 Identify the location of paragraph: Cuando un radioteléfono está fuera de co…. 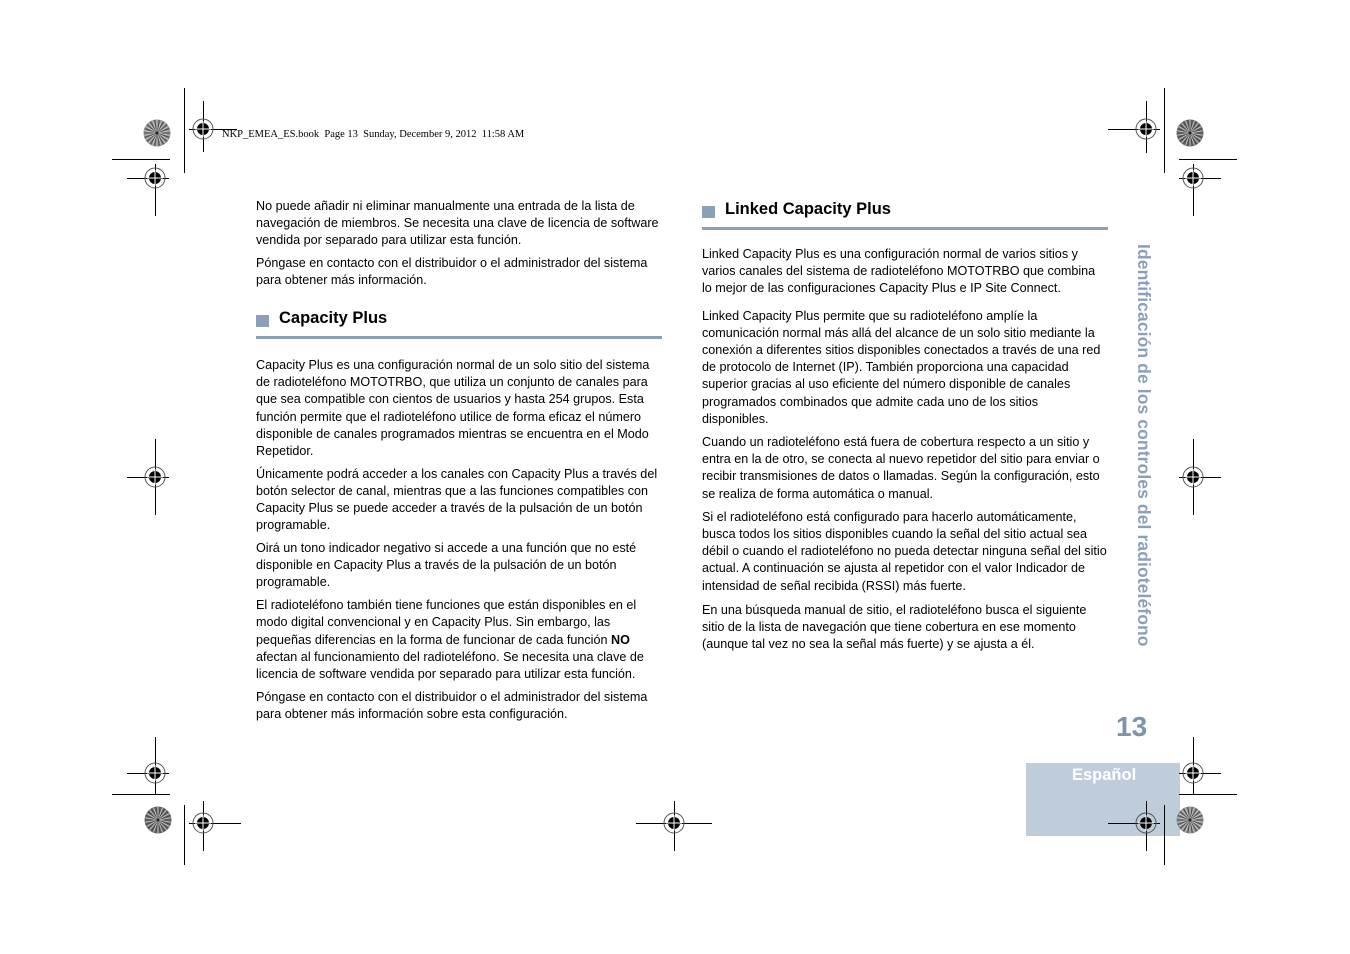
(901, 468).